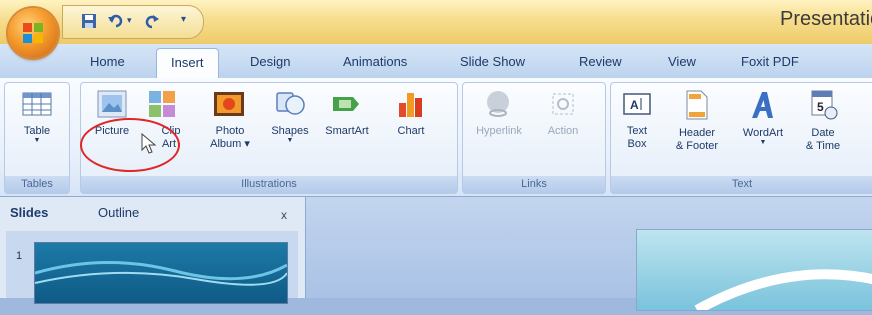 The height and width of the screenshot is (315, 872). Describe the element at coordinates (162, 104) in the screenshot. I see `clip-art-icon` at that location.